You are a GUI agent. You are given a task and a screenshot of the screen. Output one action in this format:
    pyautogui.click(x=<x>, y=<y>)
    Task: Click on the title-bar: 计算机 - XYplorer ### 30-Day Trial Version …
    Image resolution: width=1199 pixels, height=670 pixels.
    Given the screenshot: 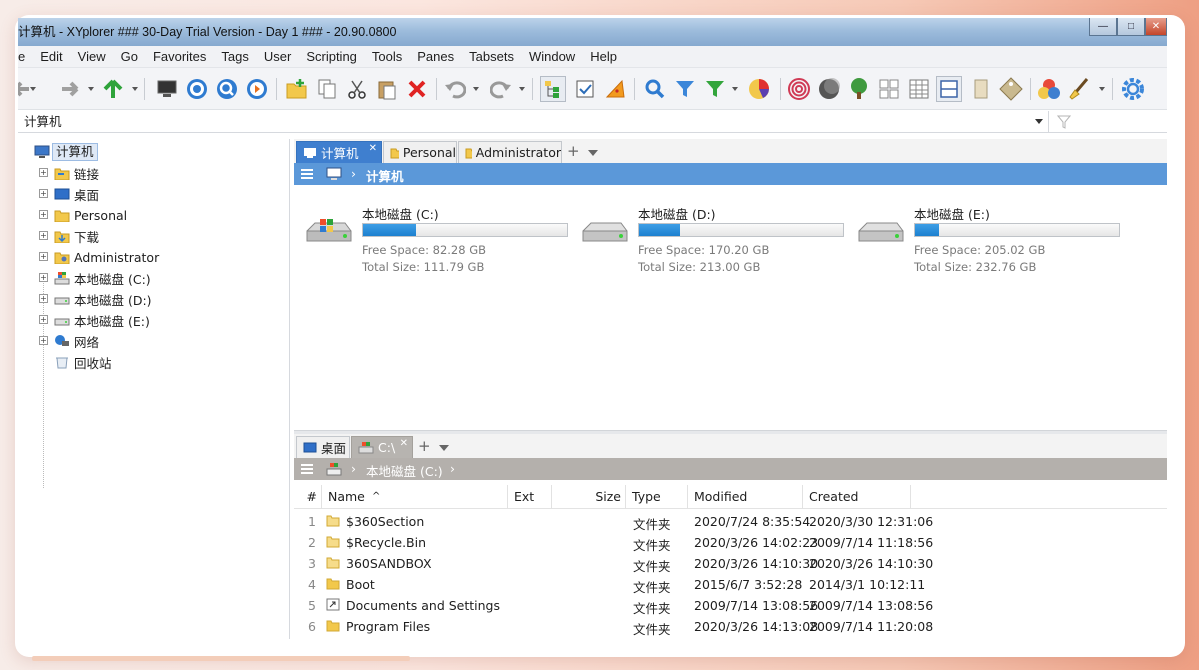 What is the action you would take?
    pyautogui.click(x=592, y=32)
    